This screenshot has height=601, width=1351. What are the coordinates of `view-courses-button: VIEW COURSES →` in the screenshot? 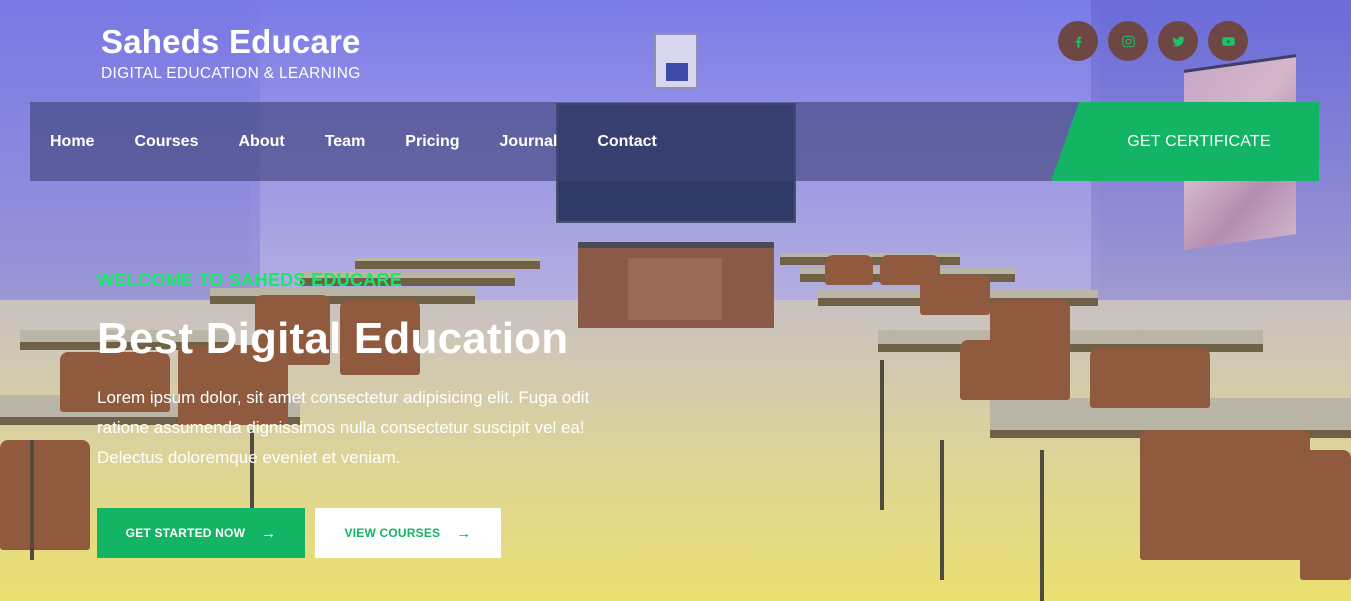 It's located at (408, 533).